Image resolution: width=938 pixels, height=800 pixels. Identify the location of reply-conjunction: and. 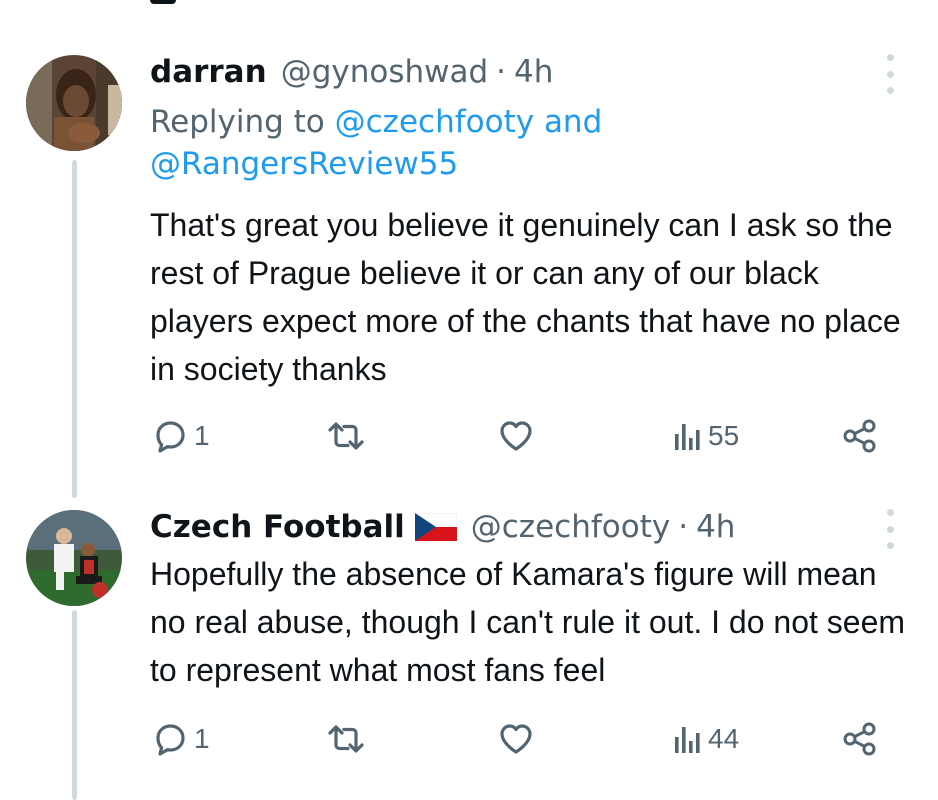
(573, 122).